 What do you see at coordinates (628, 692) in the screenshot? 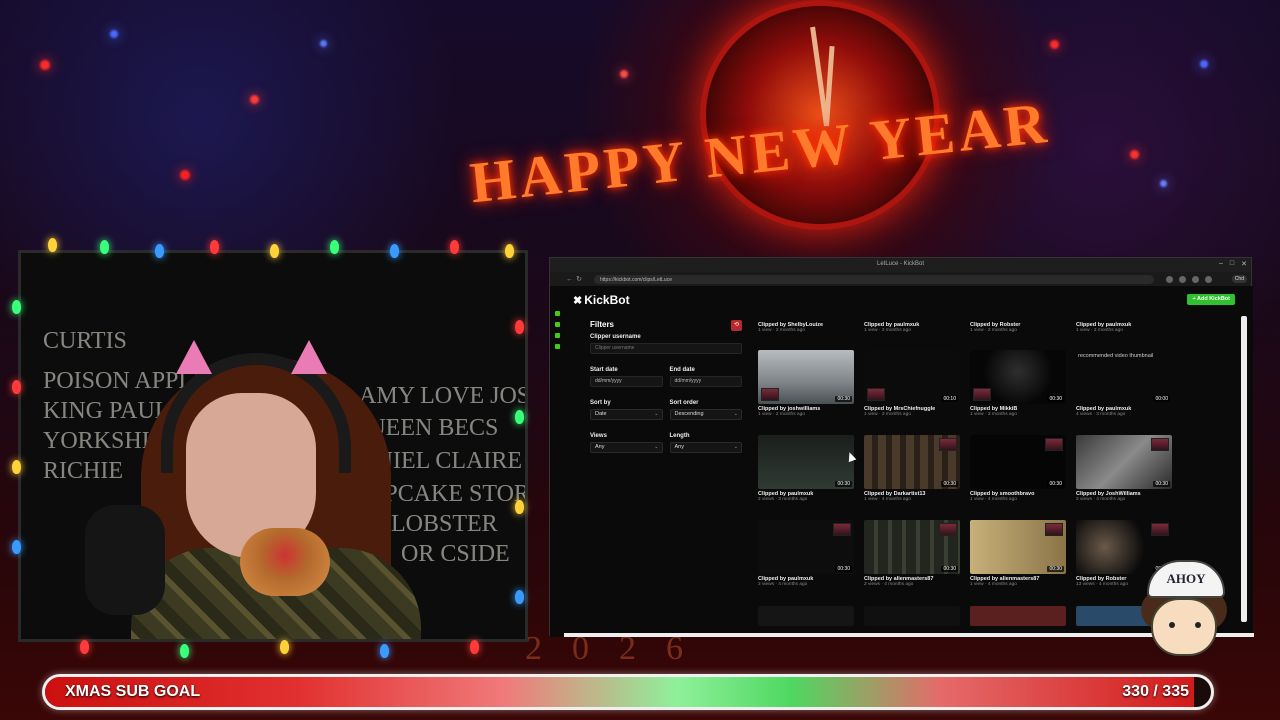
I see `sub-goal-bar: XMAS SUB GOAL 330 / 335` at bounding box center [628, 692].